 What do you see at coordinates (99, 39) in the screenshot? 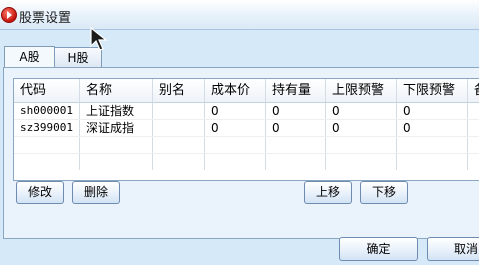
I see `mouse-pointer-icon` at bounding box center [99, 39].